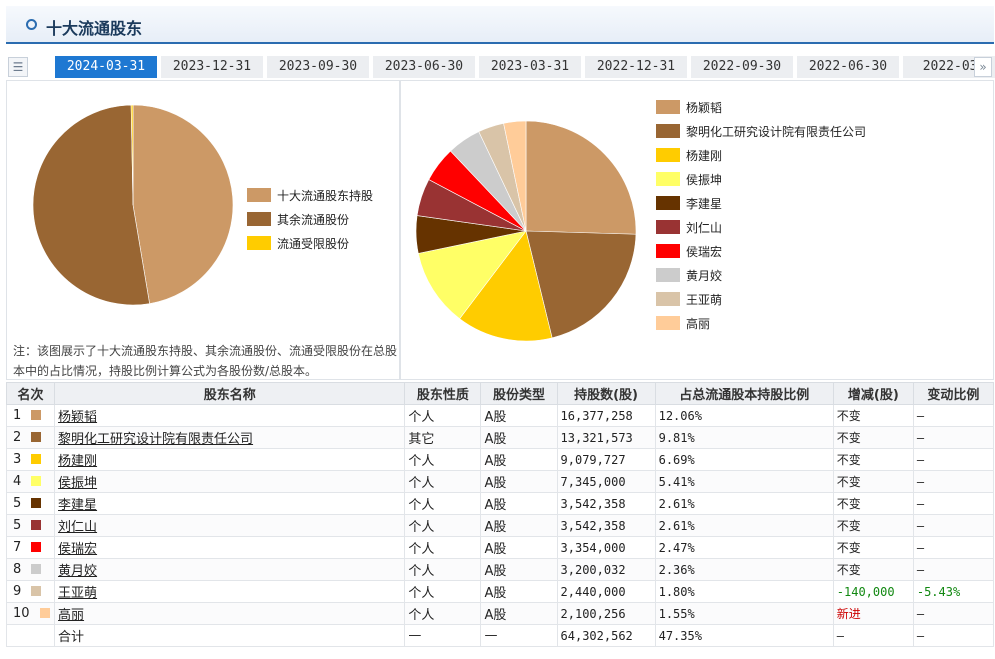 The height and width of the screenshot is (659, 995). Describe the element at coordinates (77, 549) in the screenshot. I see `shareholder-name-link: 侯瑞宏` at that location.